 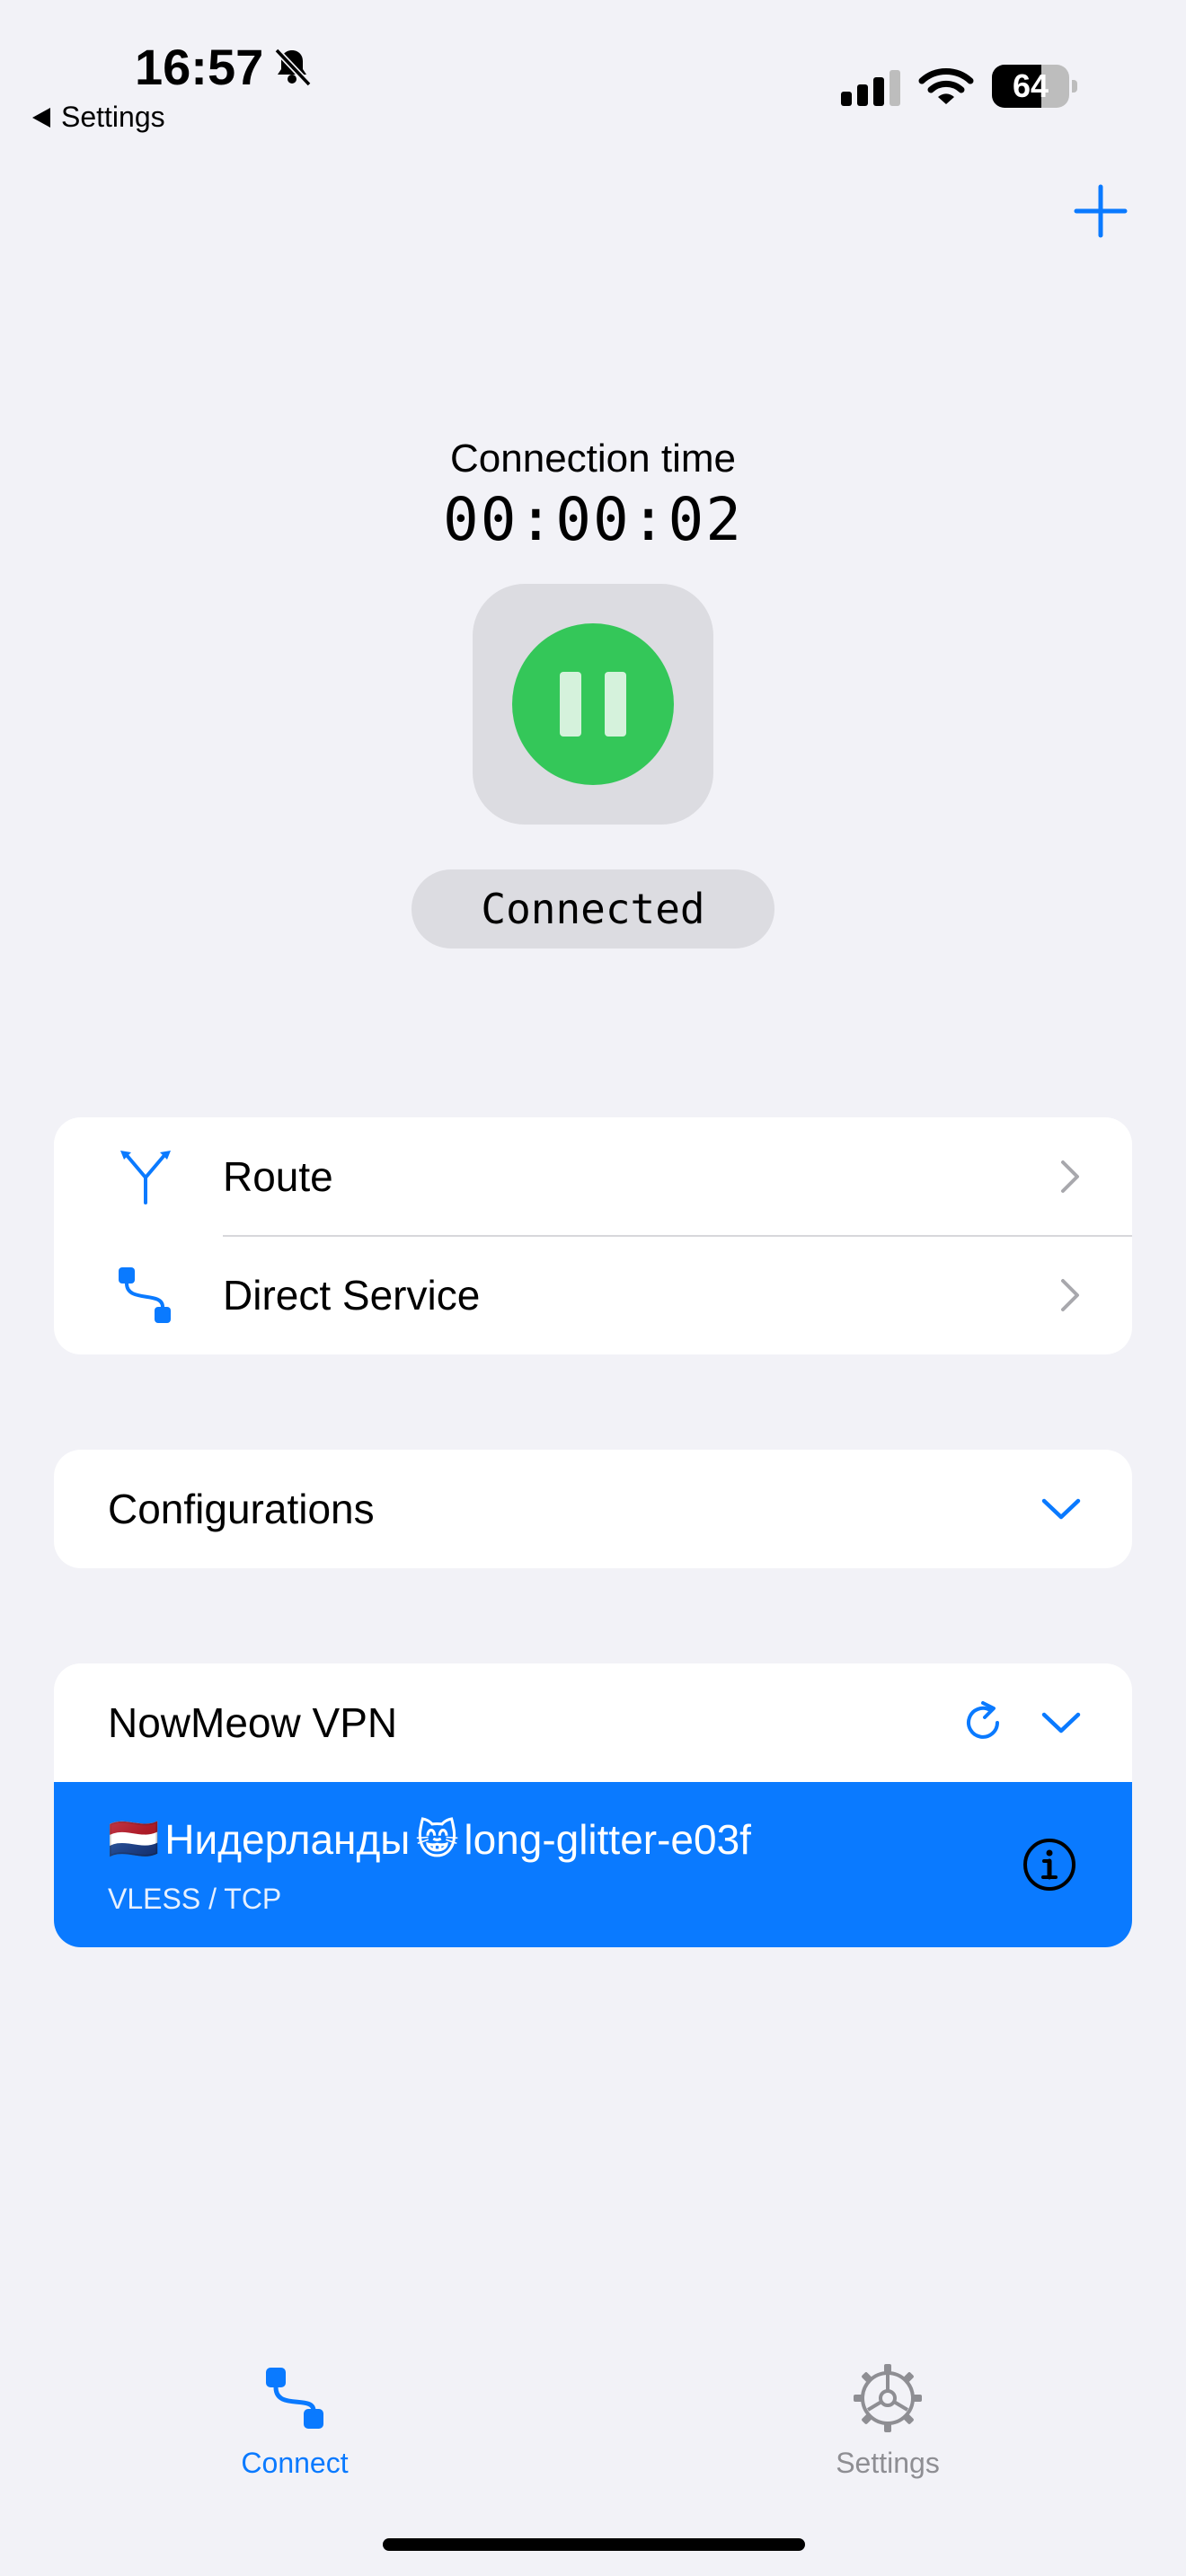 What do you see at coordinates (352, 1295) in the screenshot?
I see `direct-service-label: Direct Service` at bounding box center [352, 1295].